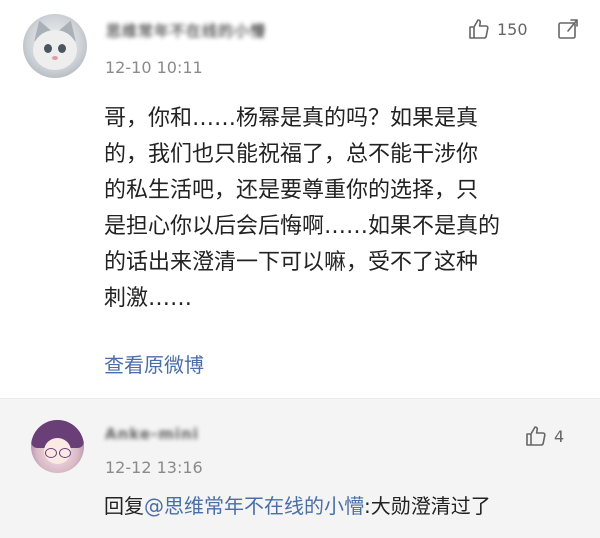  I want to click on comment-line: 的，我们也只能祝福了，总不能干涉你, so click(291, 154).